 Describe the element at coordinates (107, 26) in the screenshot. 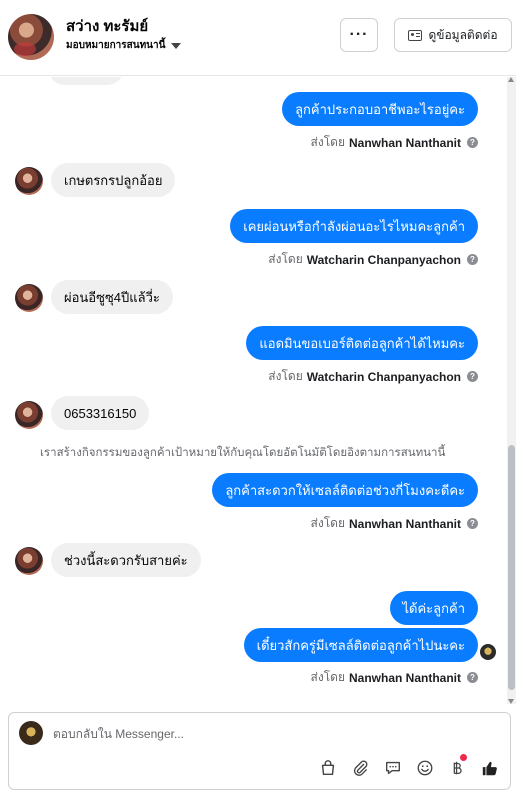

I see `contact-name: สว่าง ทะรัมย์` at that location.